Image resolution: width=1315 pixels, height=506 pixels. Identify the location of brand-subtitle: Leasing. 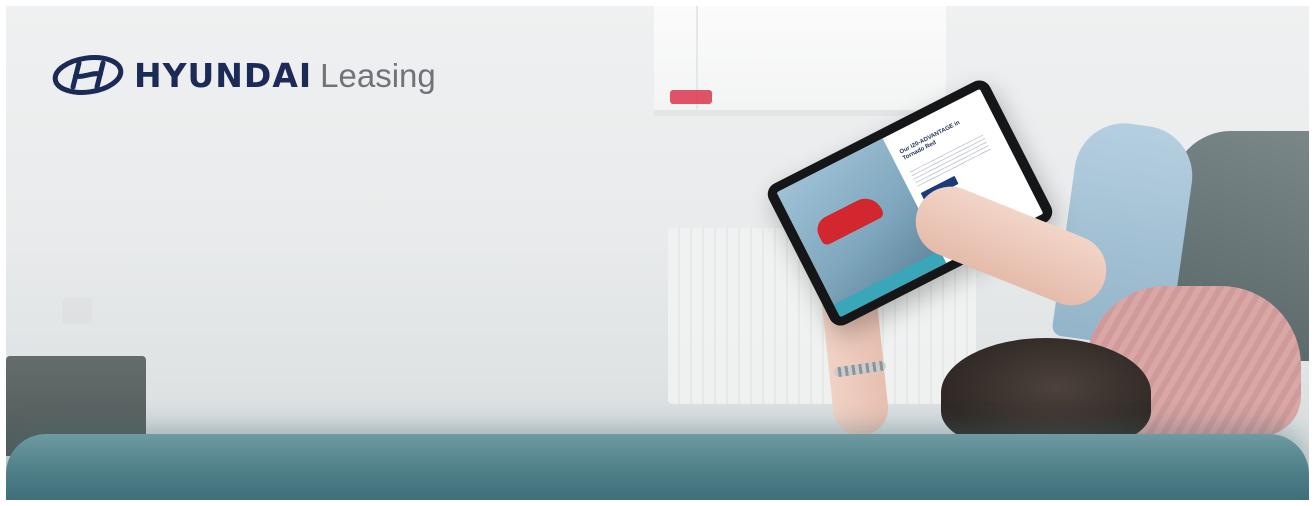
(378, 75).